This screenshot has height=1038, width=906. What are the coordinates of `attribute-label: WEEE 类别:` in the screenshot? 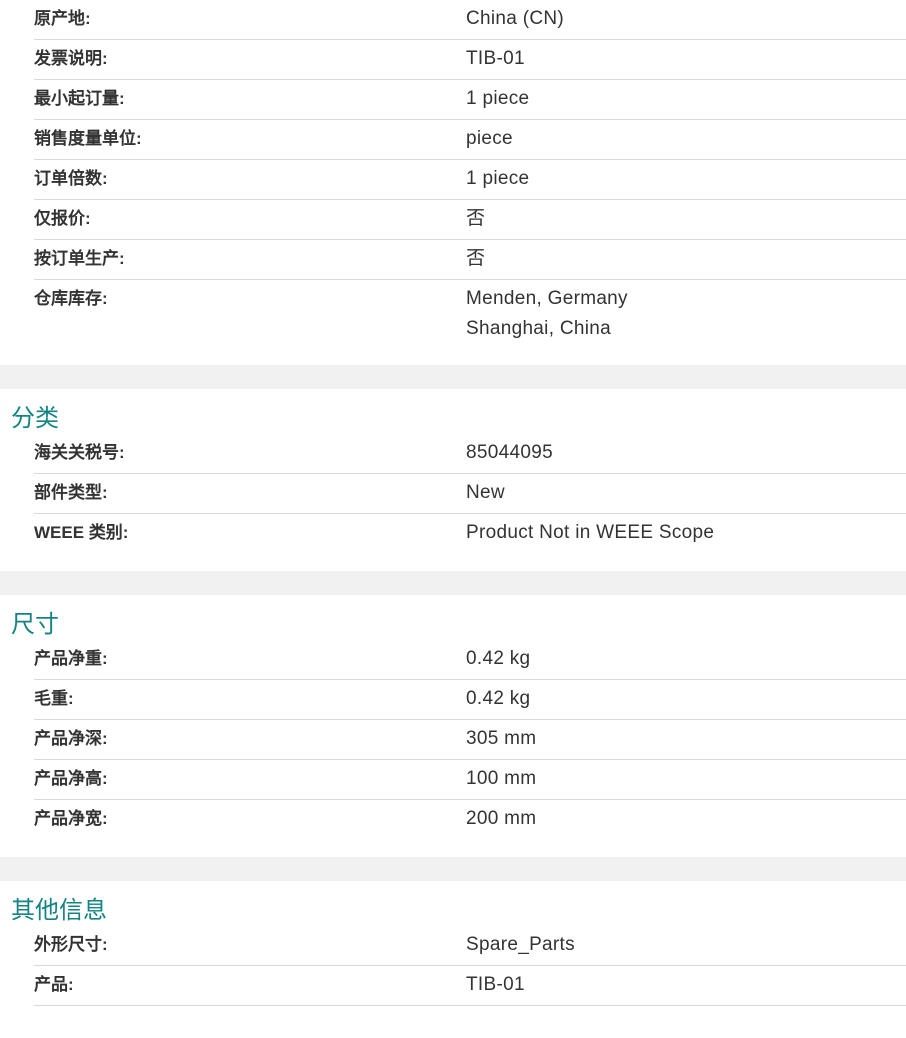 It's located at (81, 532).